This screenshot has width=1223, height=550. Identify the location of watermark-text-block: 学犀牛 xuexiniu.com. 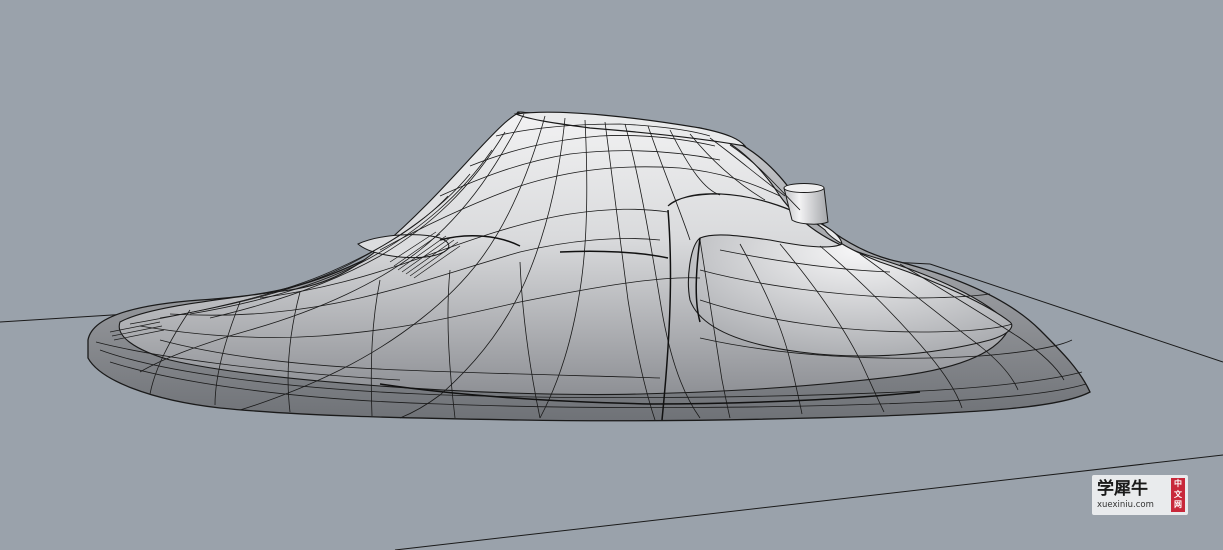
(1132, 495).